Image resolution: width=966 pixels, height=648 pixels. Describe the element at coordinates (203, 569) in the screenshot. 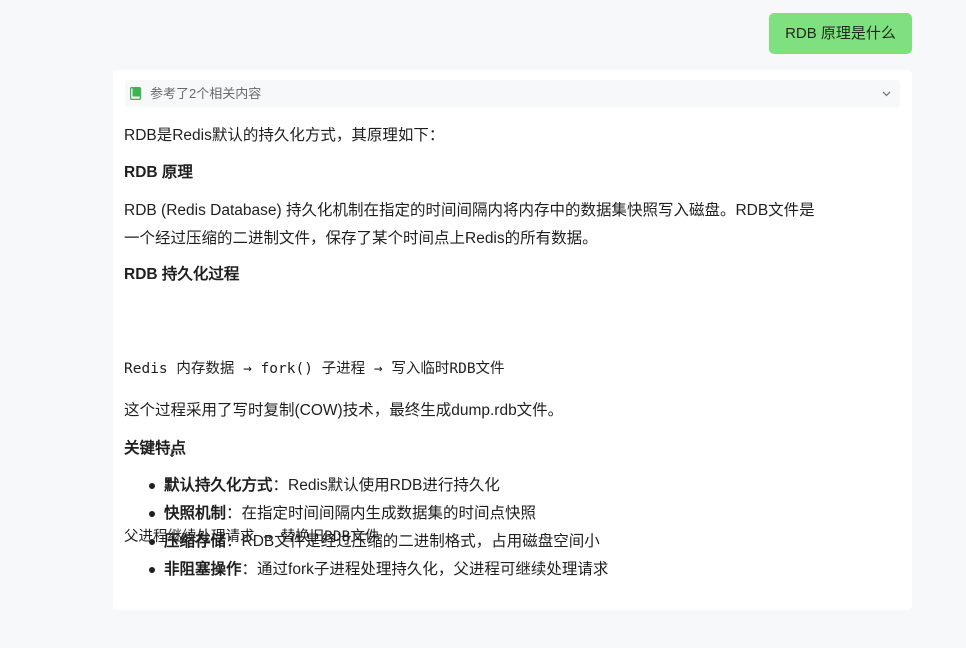

I see `feature-name: 非阻塞操作` at that location.